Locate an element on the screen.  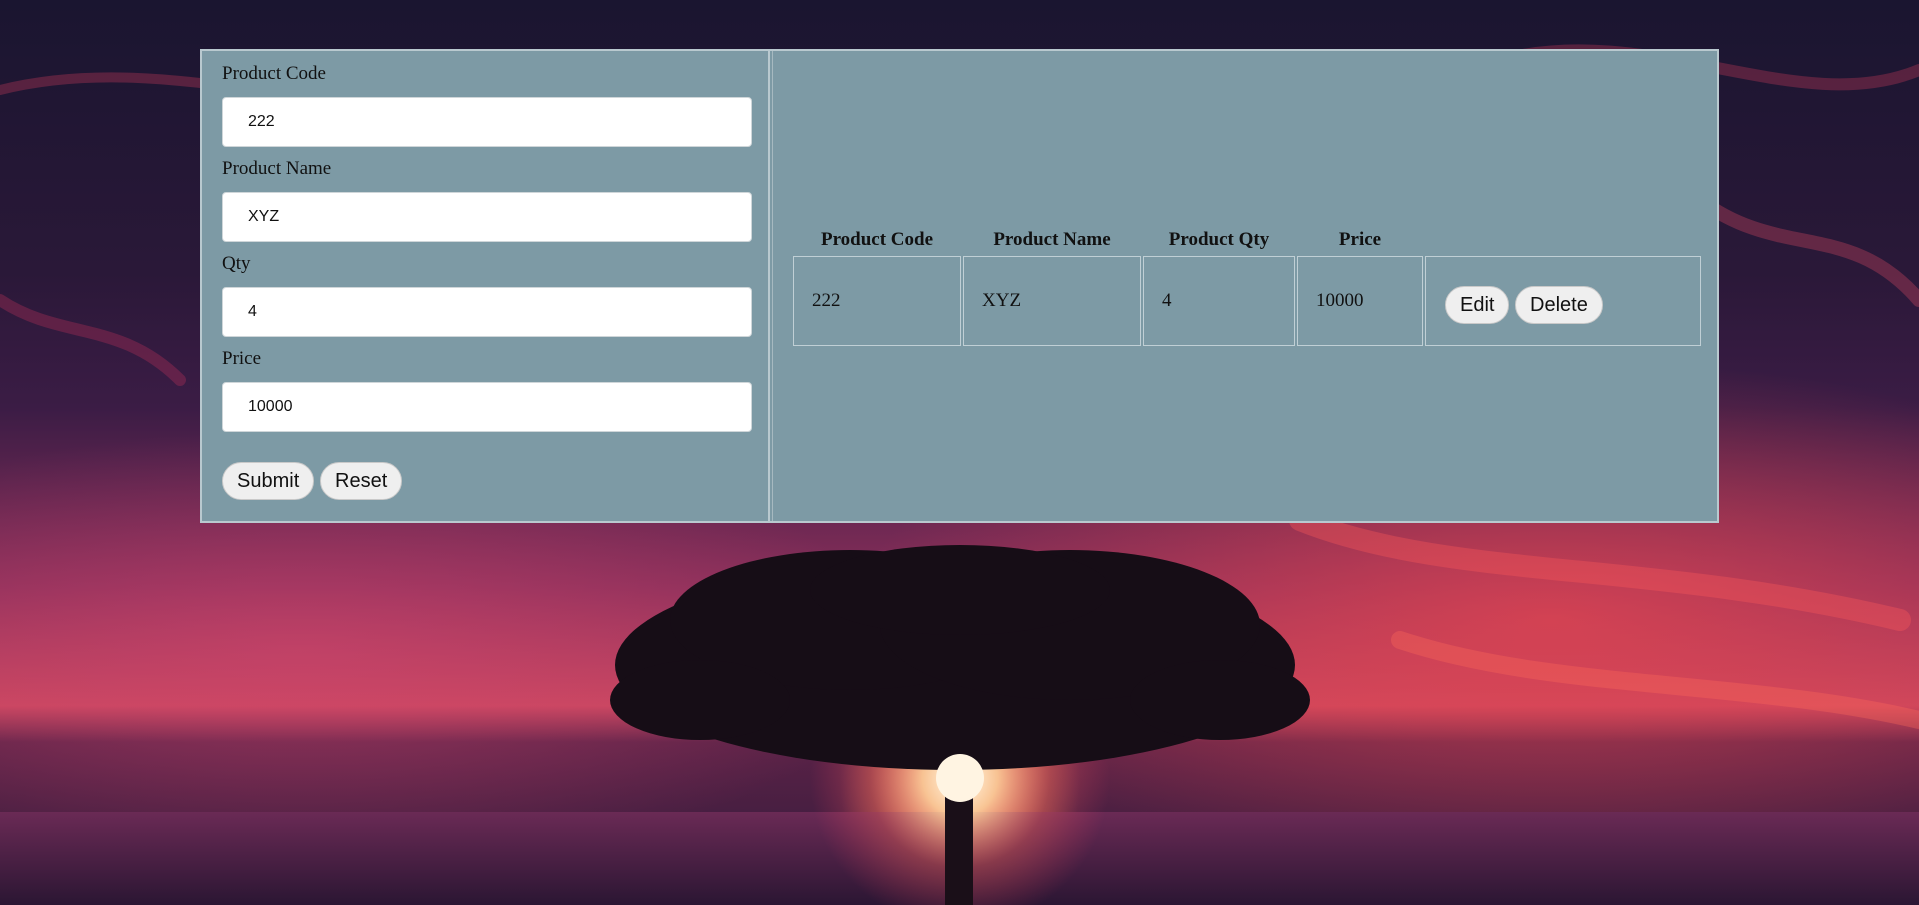
edit-button: Edit is located at coordinates (1477, 305).